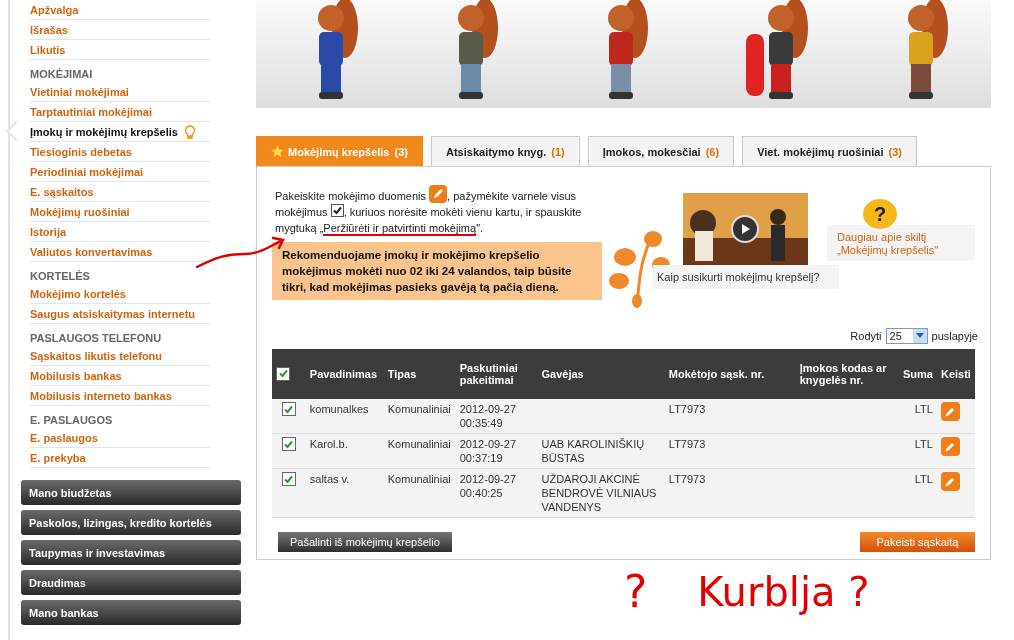 The width and height of the screenshot is (1014, 640). Describe the element at coordinates (96, 355) in the screenshot. I see `sidebar-item: Sąskaitos likutis telefonu` at that location.